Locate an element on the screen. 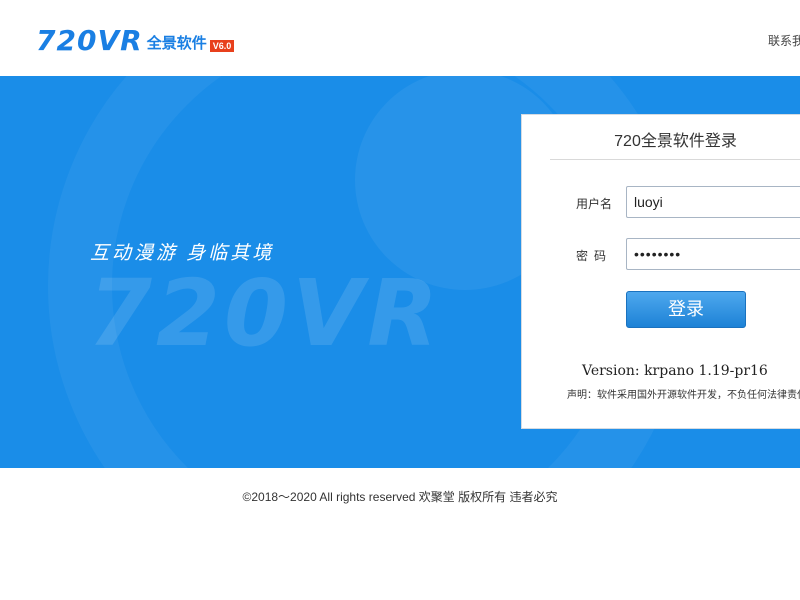  logo-mark: 720VR is located at coordinates (89, 40).